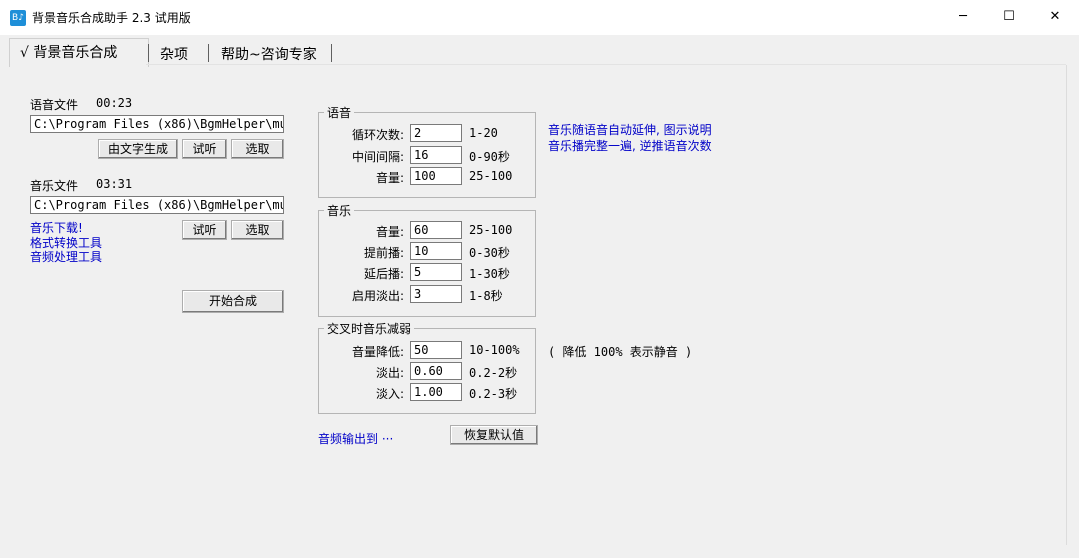 The height and width of the screenshot is (558, 1079). I want to click on reset-defaults-button: 恢复默认值, so click(494, 435).